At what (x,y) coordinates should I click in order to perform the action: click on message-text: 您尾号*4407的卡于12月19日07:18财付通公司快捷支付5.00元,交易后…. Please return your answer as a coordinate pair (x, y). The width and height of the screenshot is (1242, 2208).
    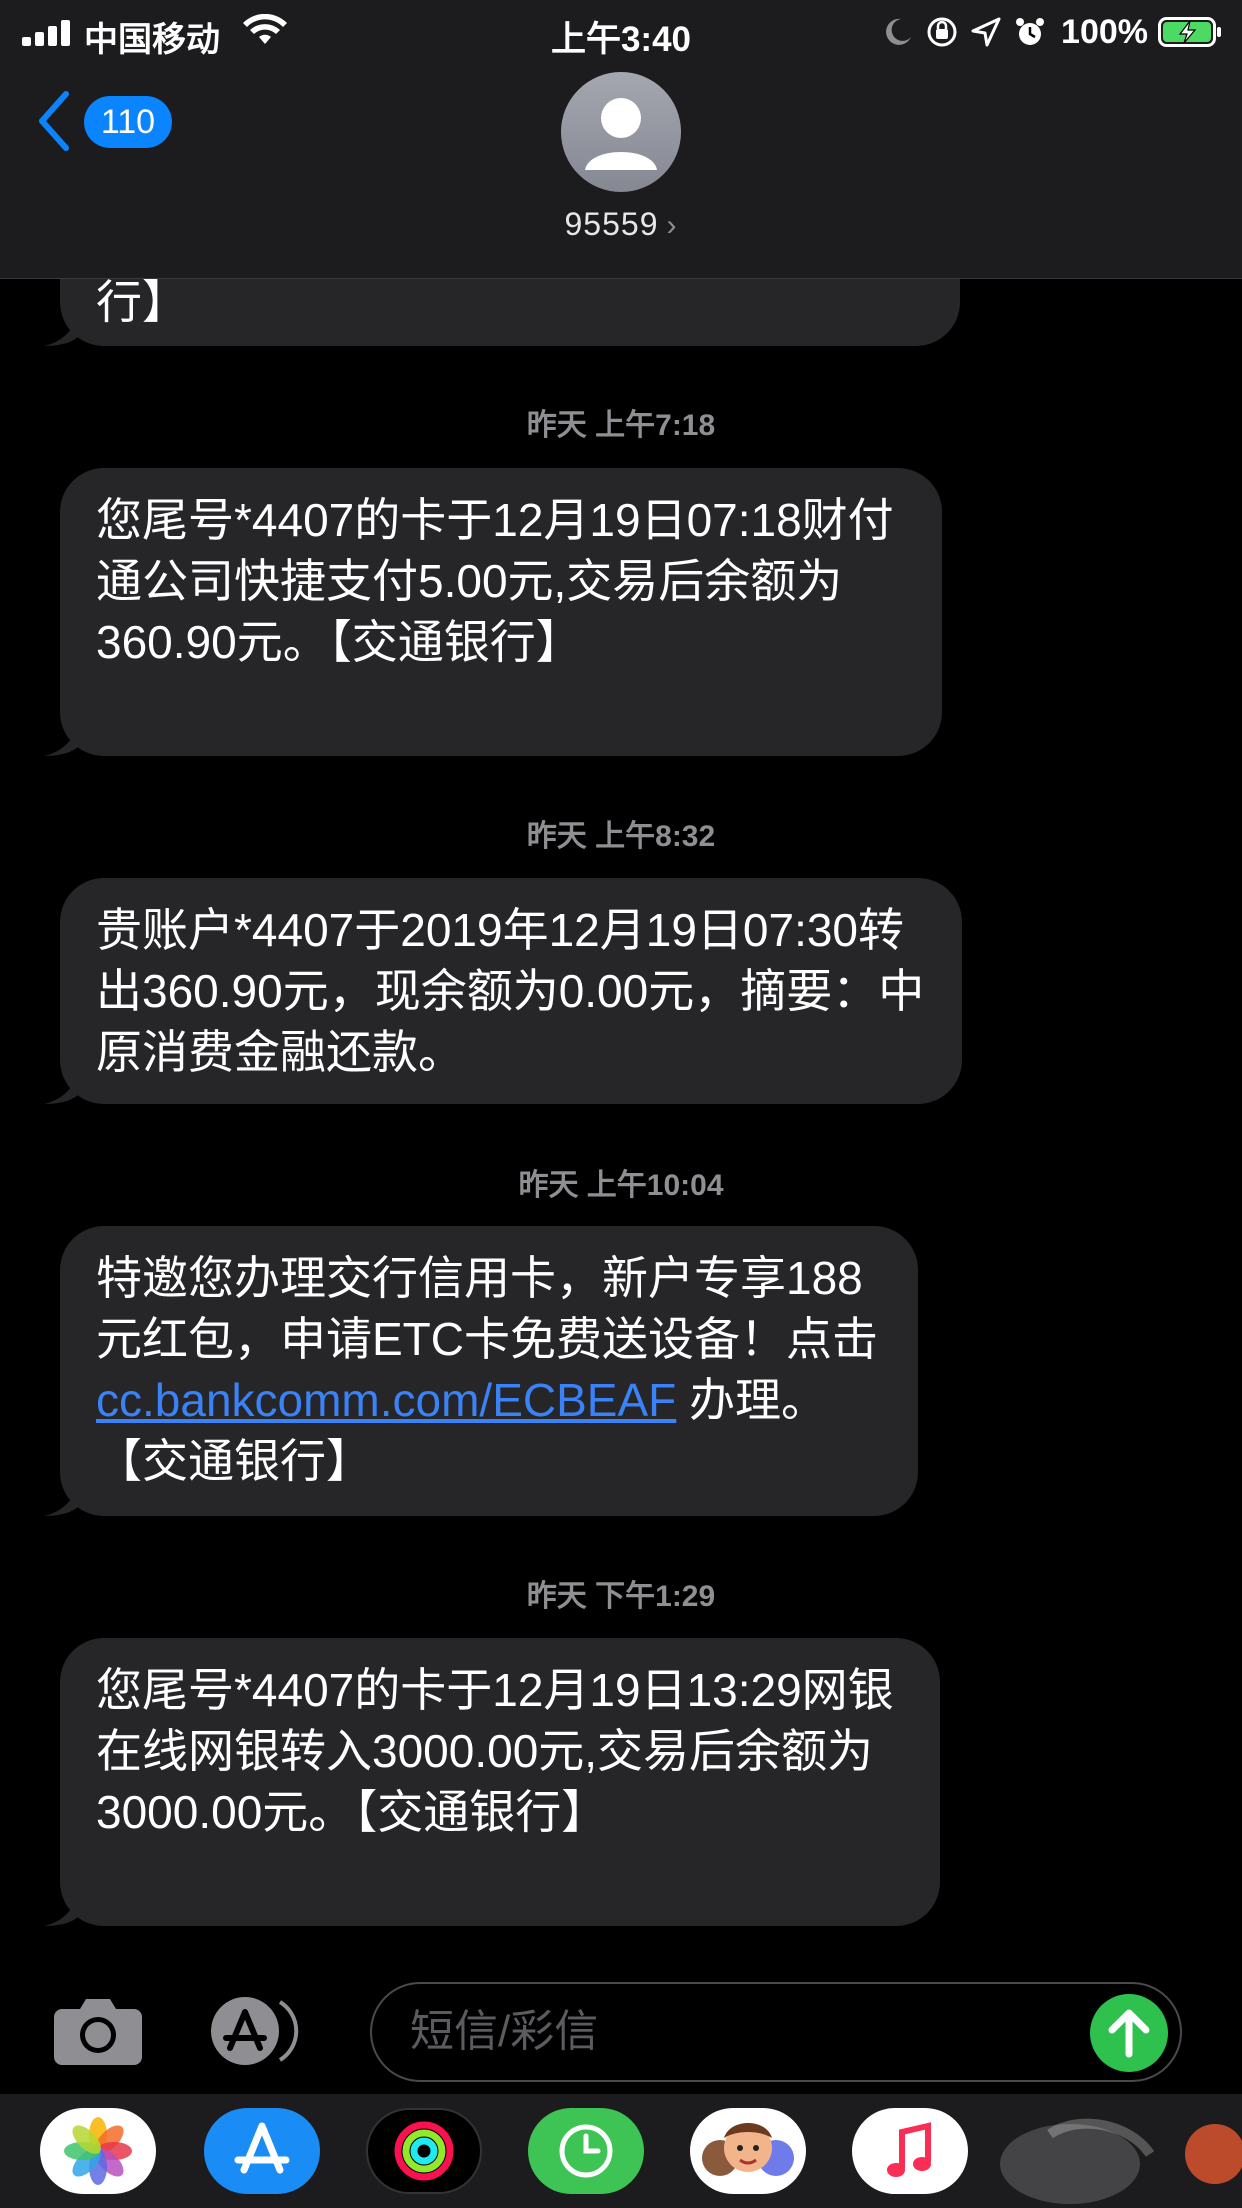
    Looking at the image, I should click on (495, 581).